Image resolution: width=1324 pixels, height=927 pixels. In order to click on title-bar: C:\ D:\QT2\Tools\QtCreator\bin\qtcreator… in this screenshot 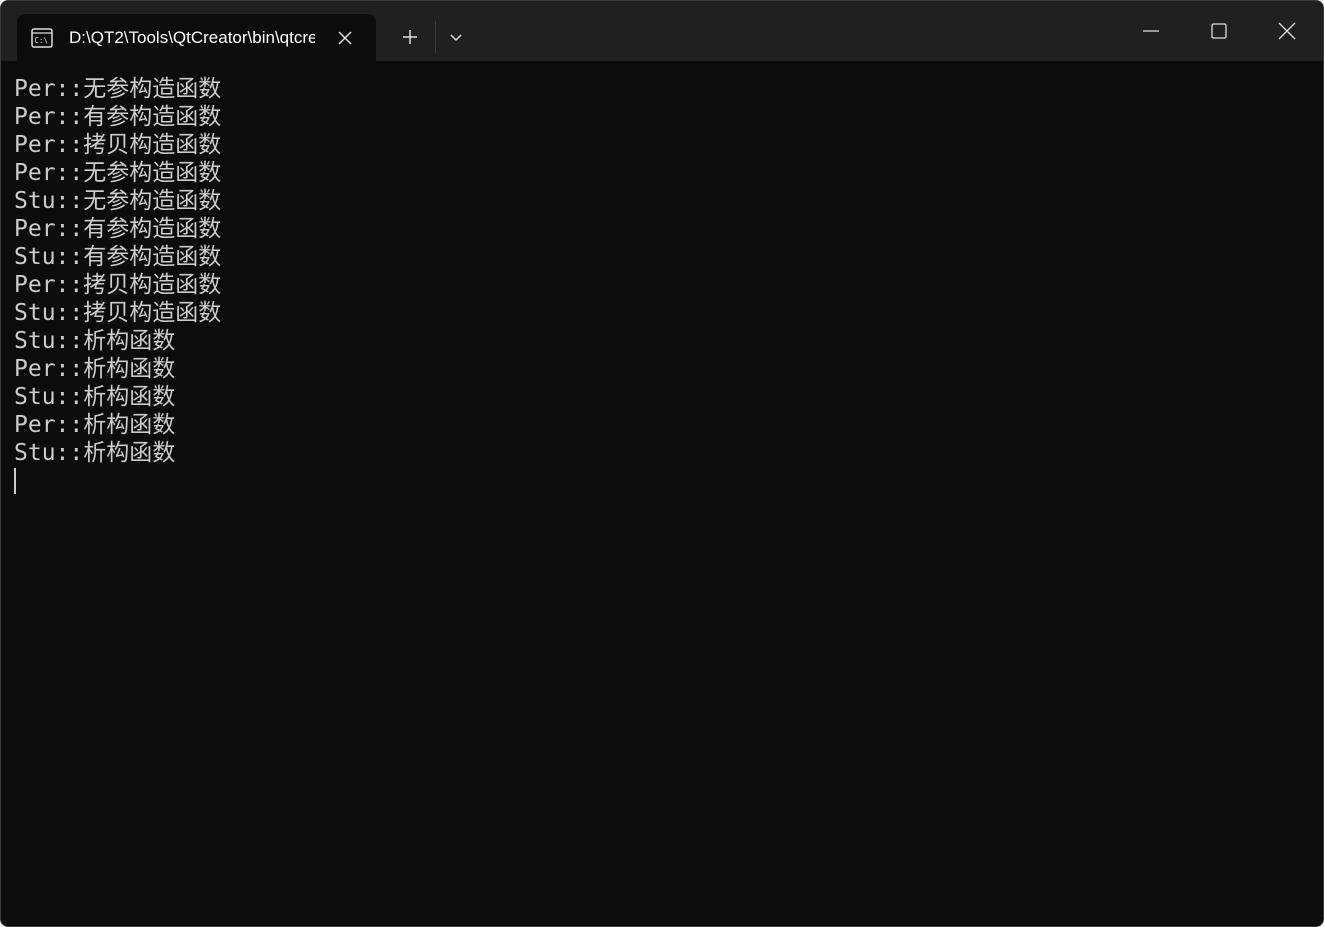, I will do `click(662, 31)`.